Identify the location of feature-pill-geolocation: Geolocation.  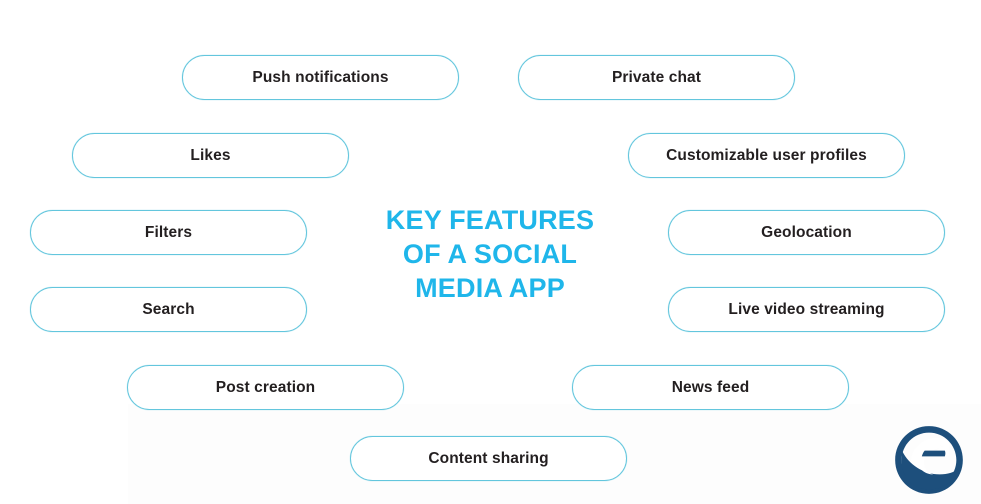
(806, 232).